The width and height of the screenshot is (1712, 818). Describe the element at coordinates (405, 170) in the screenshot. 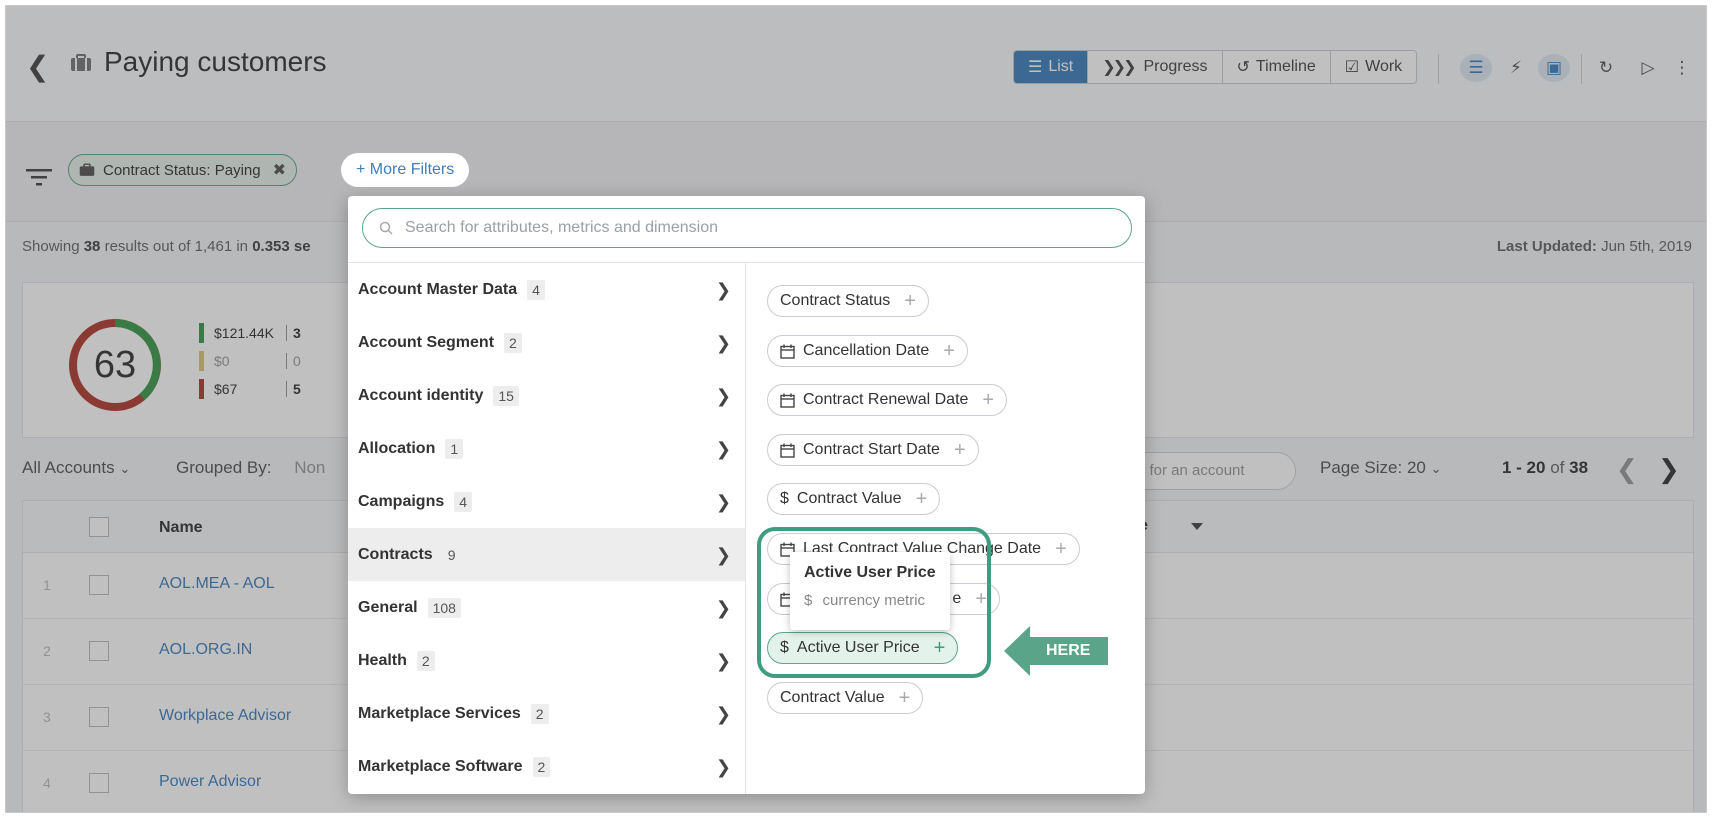

I see `more-filters-button-active: + More Filters` at that location.